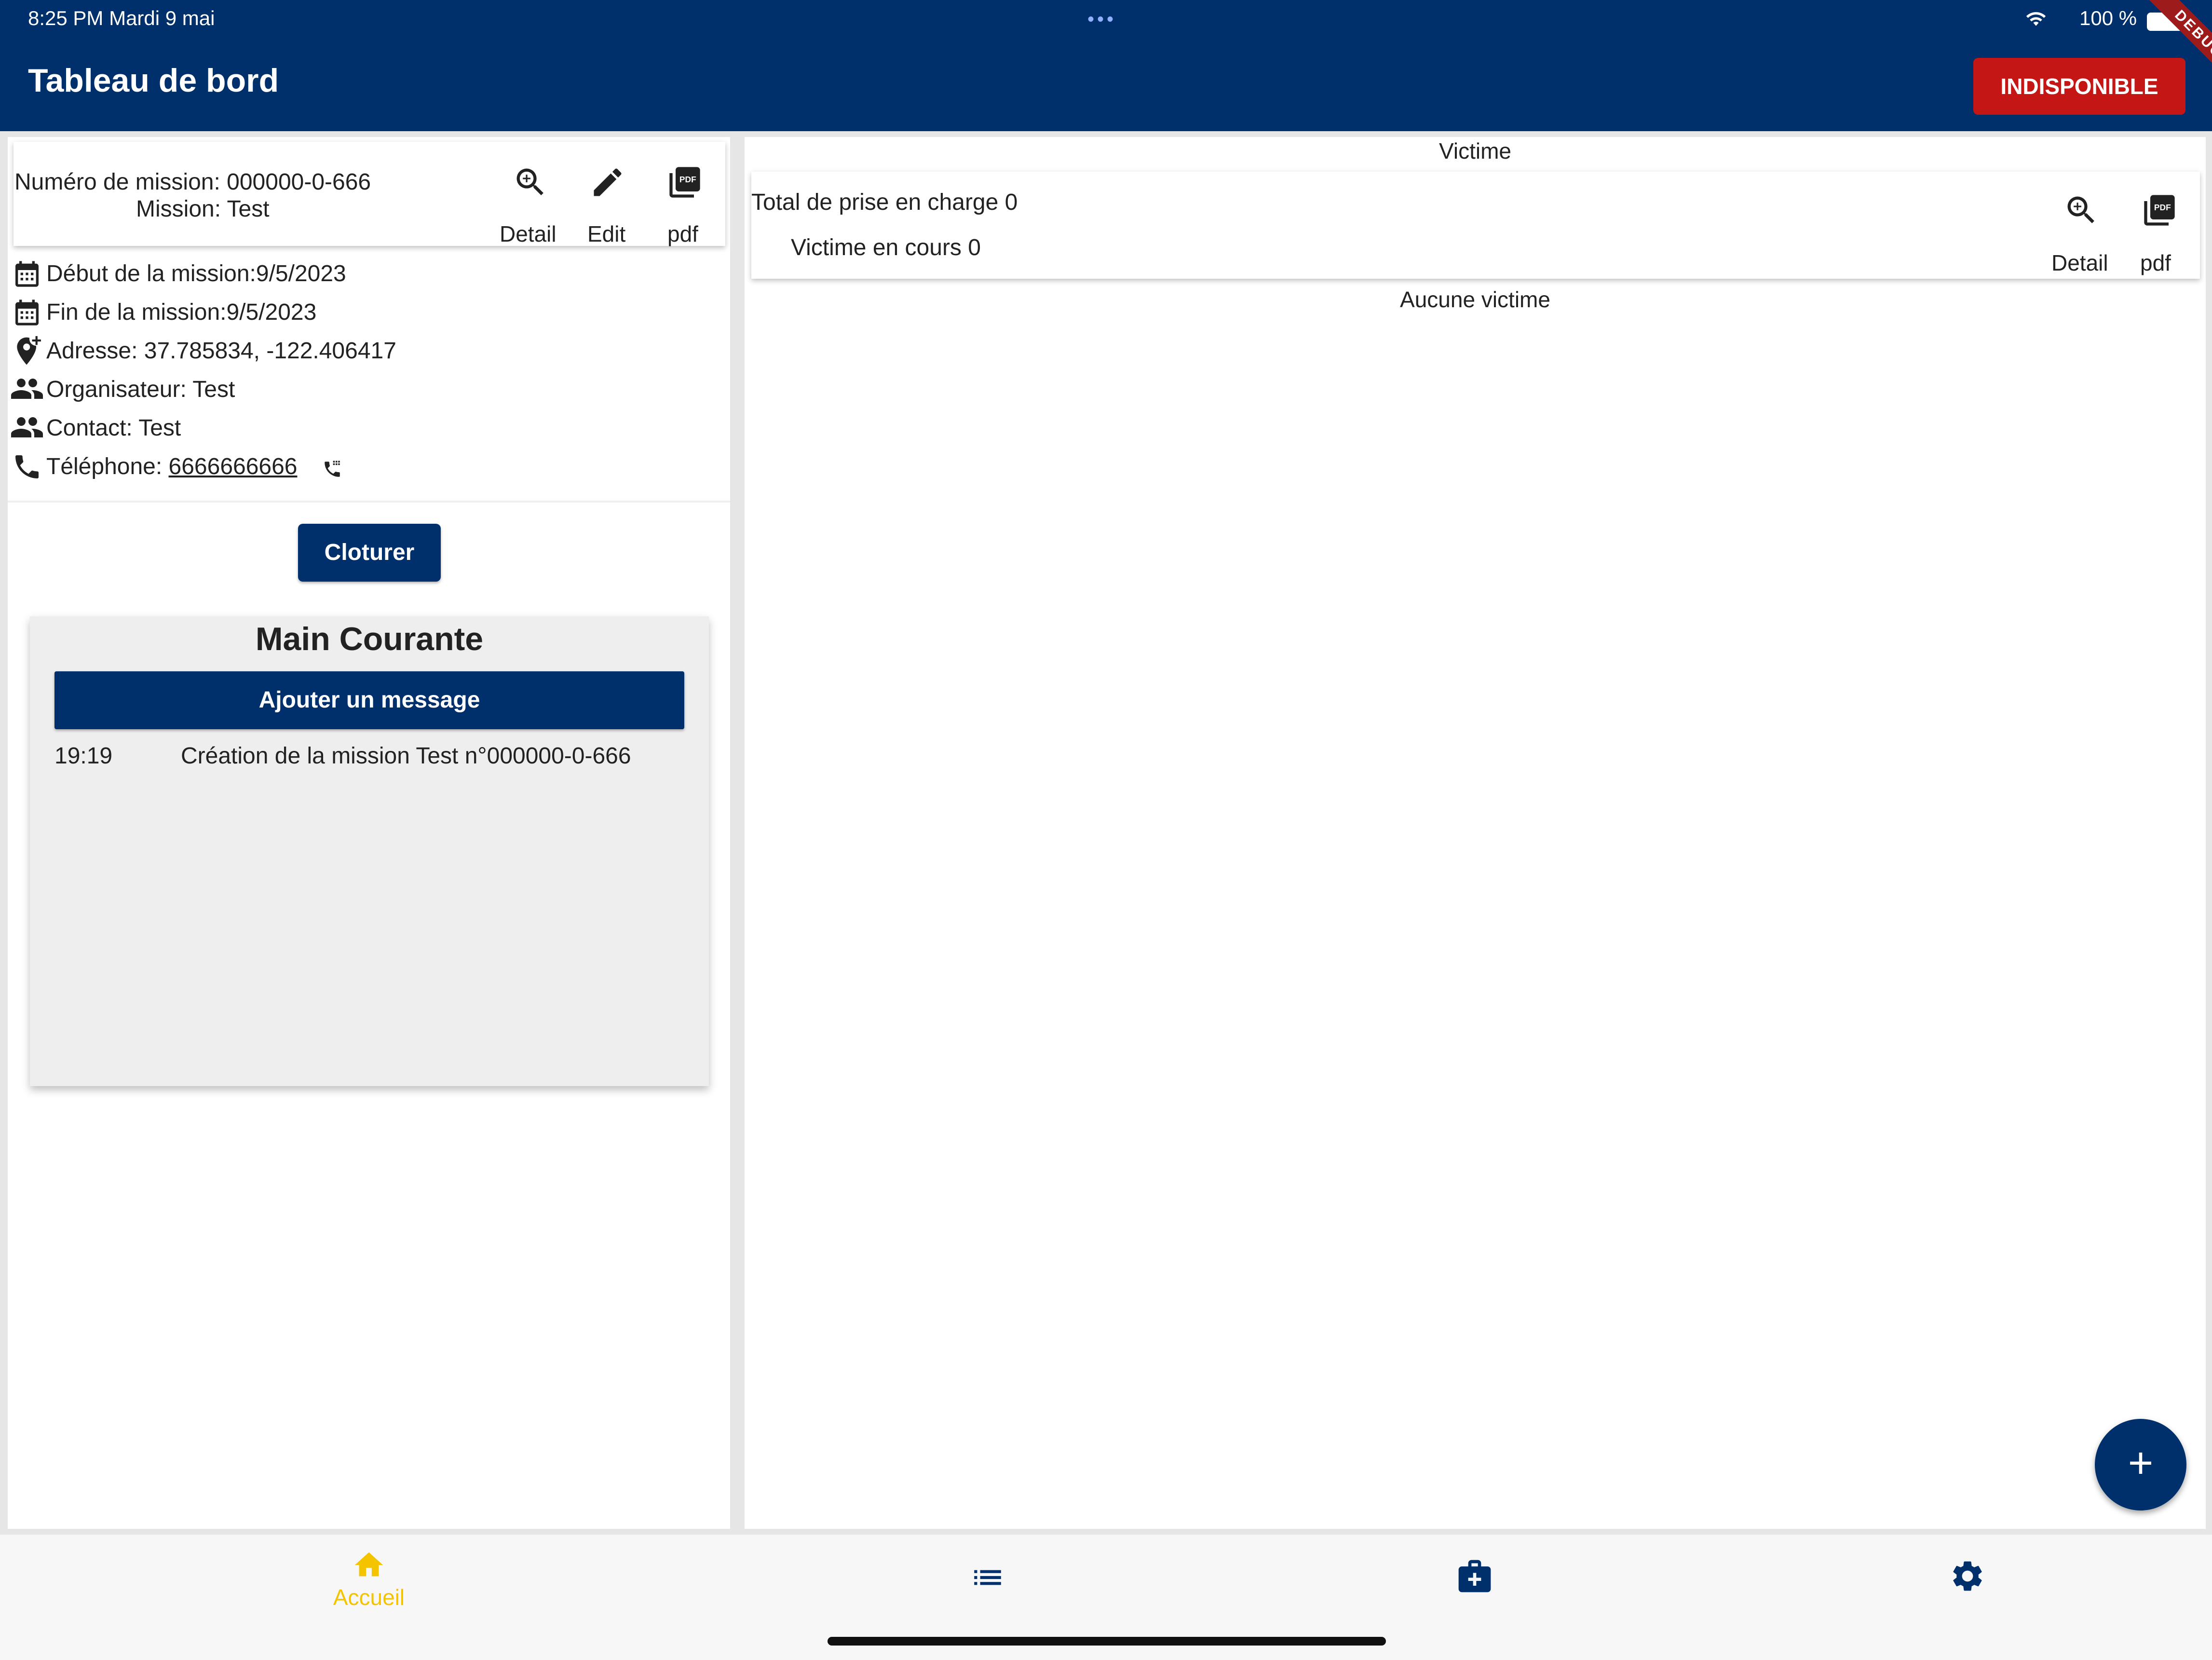 The image size is (2212, 1660). Describe the element at coordinates (83, 756) in the screenshot. I see `log-entry-time: 19:19` at that location.